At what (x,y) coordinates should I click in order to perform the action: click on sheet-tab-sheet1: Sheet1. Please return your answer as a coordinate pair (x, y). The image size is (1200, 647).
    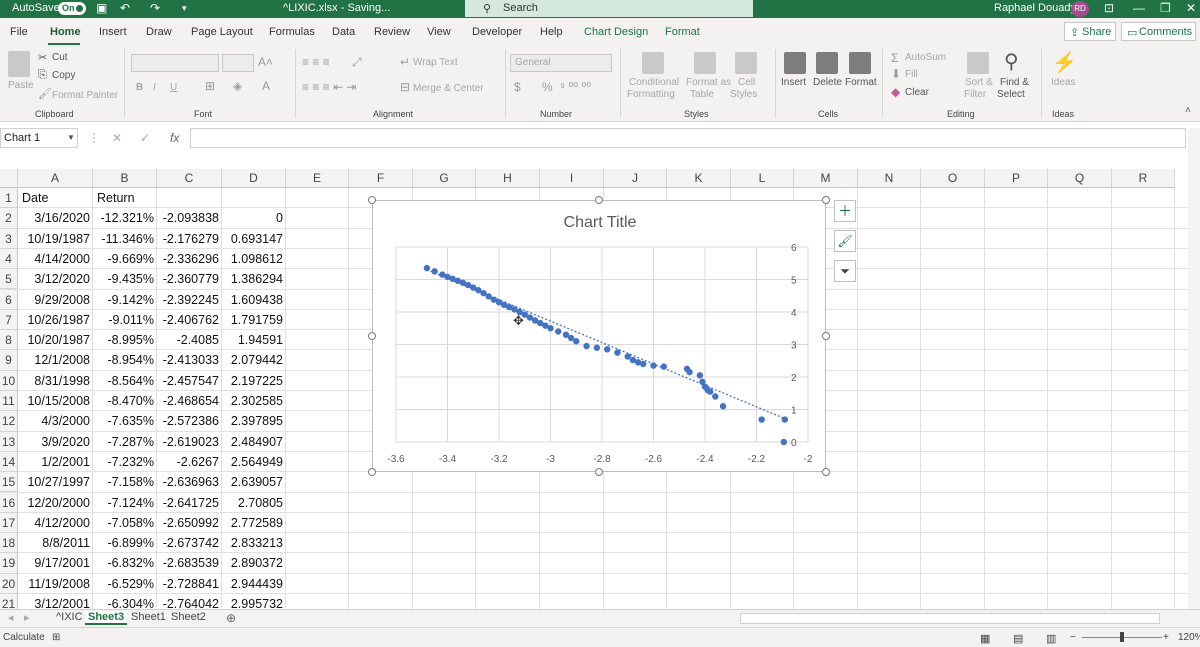
    Looking at the image, I should click on (148, 617).